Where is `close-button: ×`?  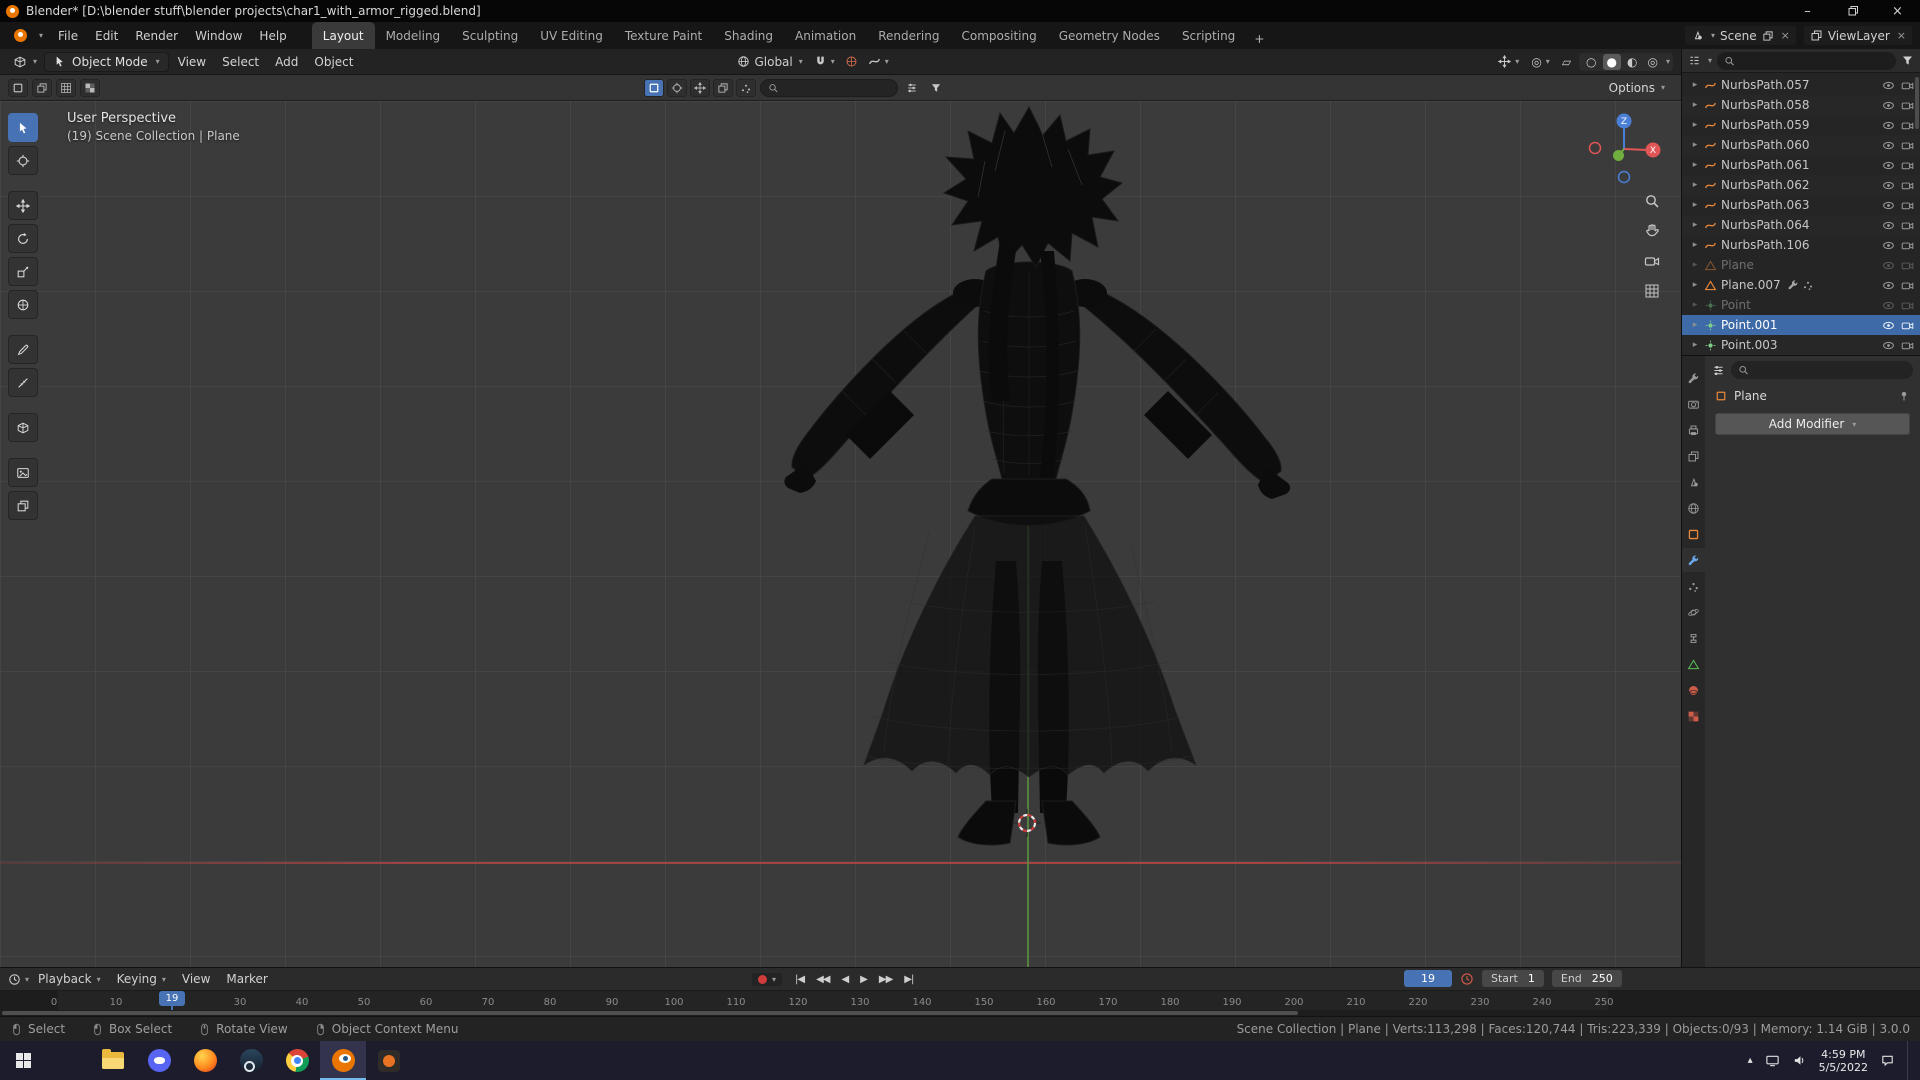 close-button: × is located at coordinates (1897, 11).